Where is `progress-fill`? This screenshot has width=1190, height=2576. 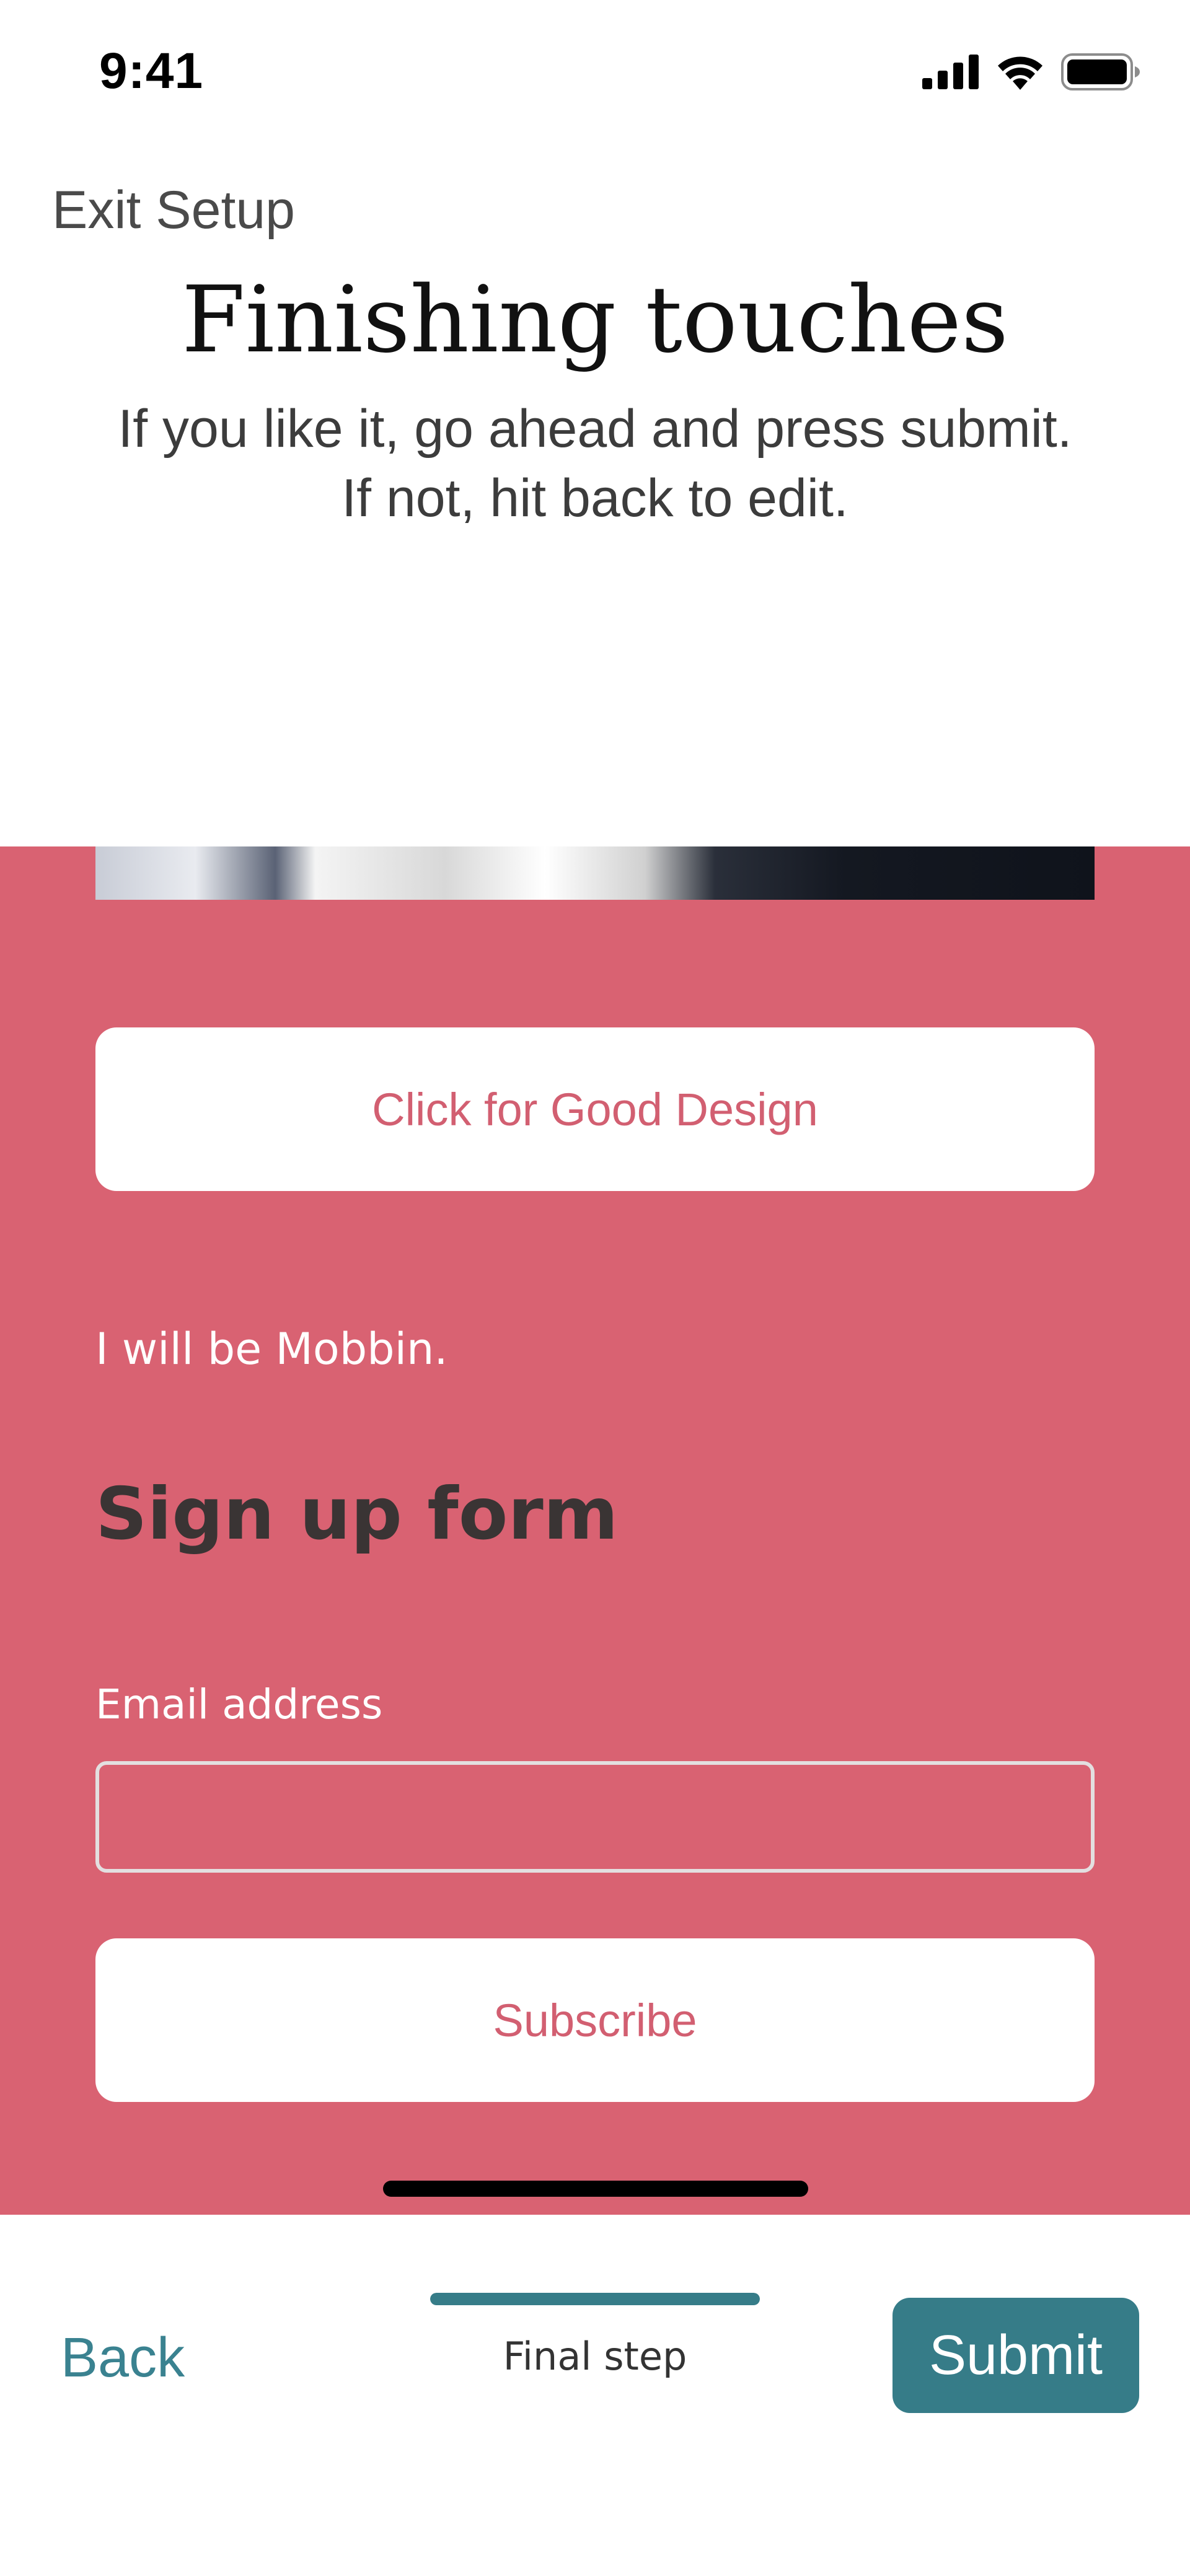 progress-fill is located at coordinates (595, 2299).